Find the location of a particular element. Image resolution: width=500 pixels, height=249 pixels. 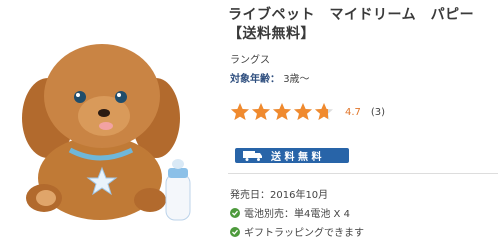

free-shipping-badge: 送 料 無 料 is located at coordinates (292, 155).